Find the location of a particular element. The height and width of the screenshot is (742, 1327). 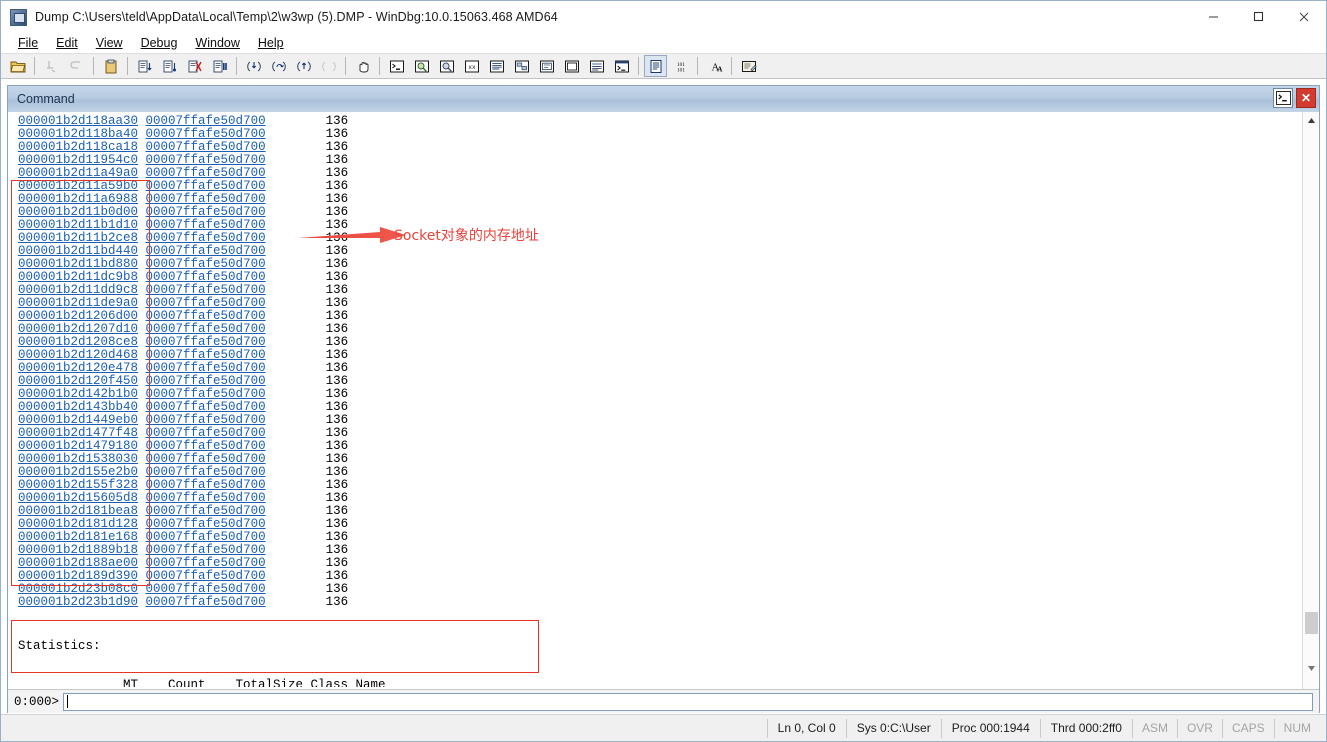

object-address-link: 000001b2d1208ce8 is located at coordinates (78, 342).